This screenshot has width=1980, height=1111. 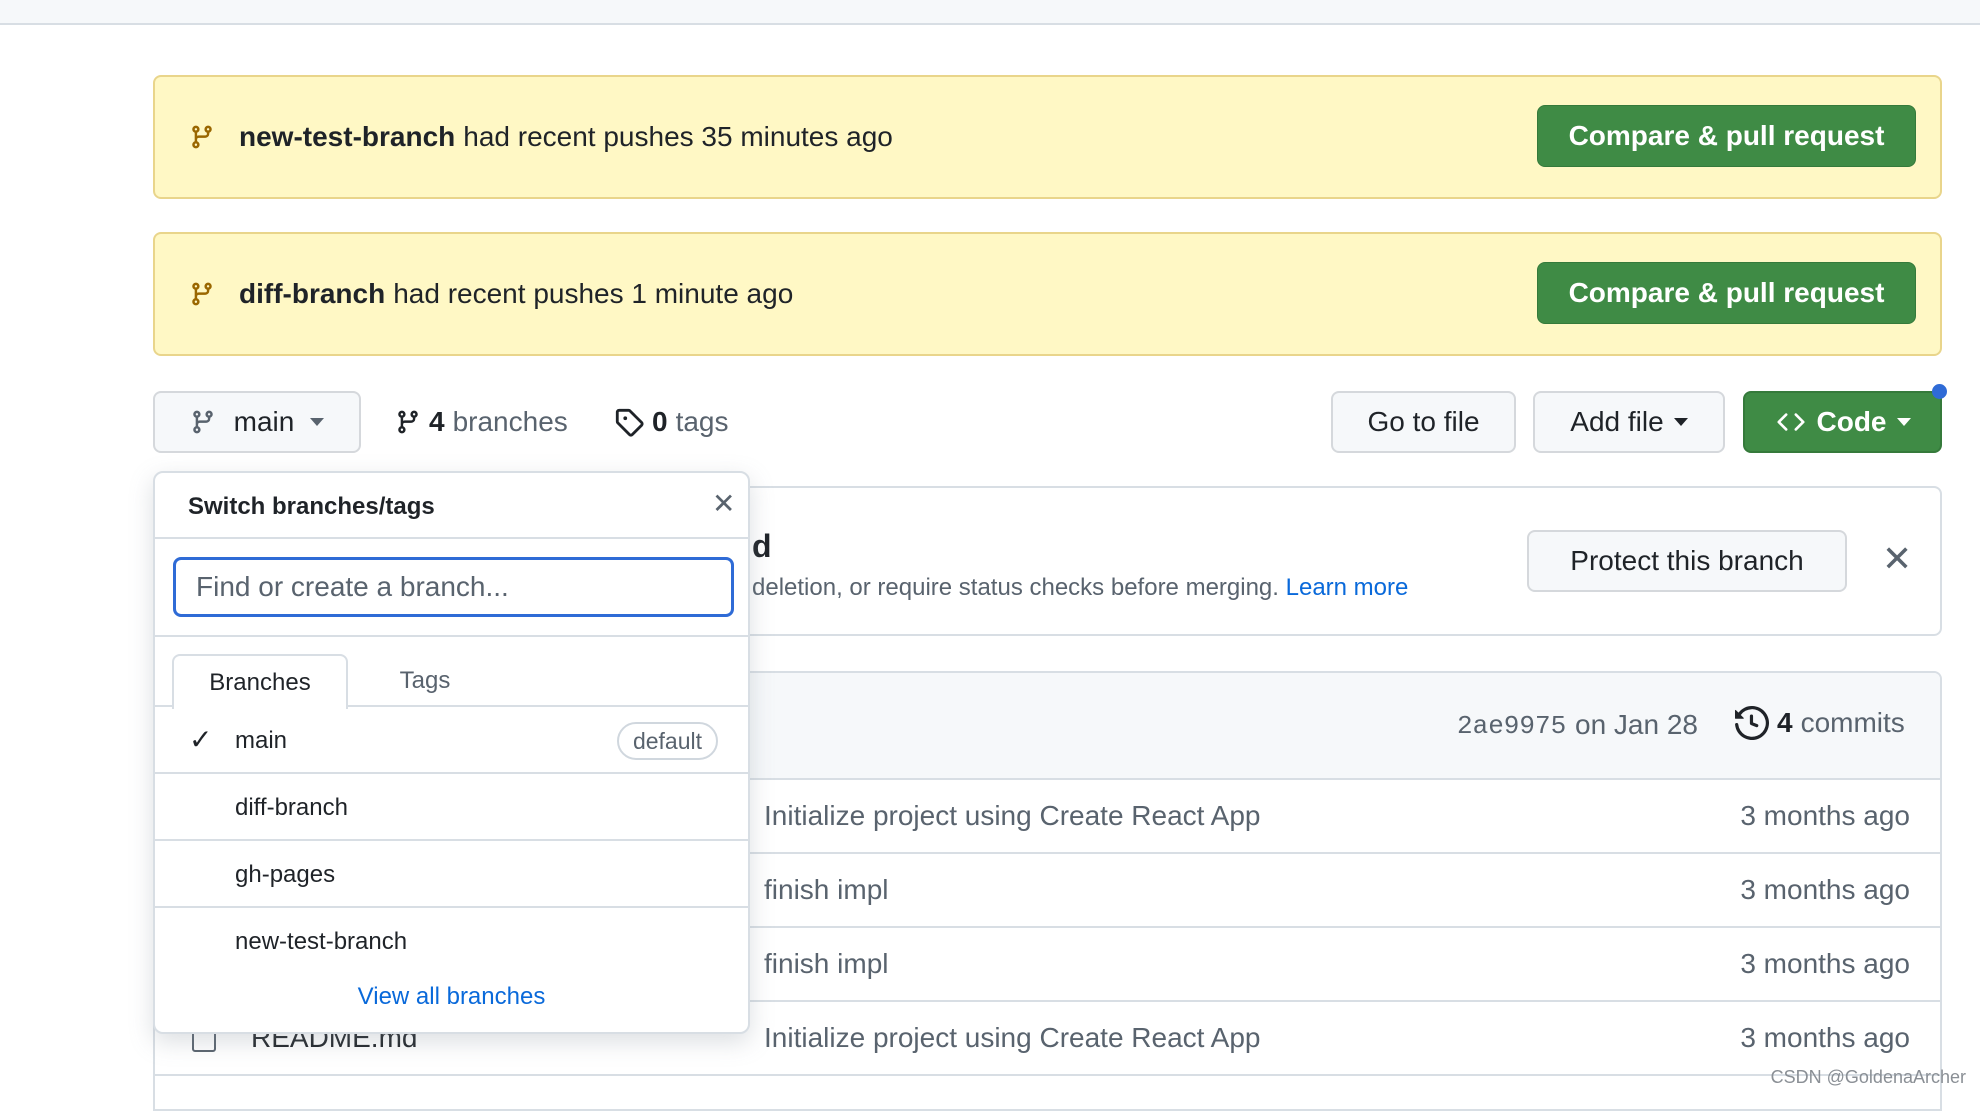 I want to click on branch-item: diff-branch, so click(x=451, y=807).